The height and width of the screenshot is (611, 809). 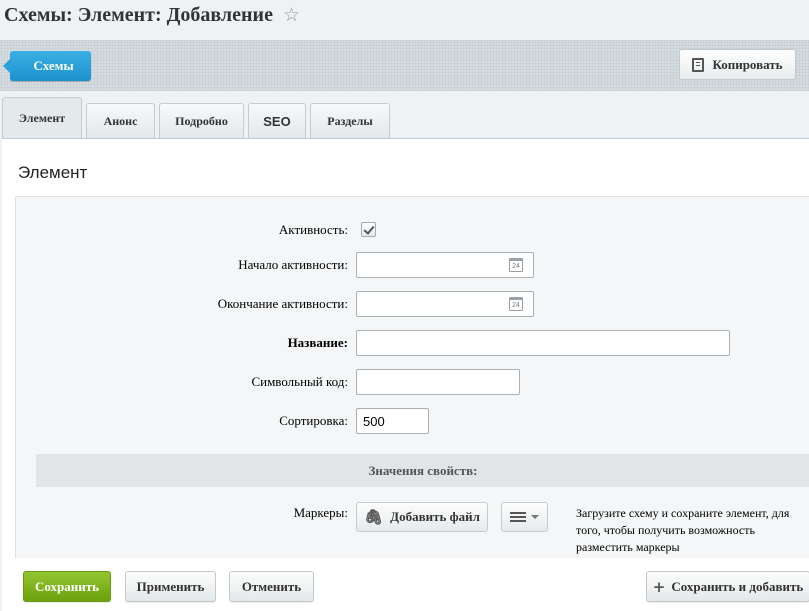 What do you see at coordinates (435, 516) in the screenshot?
I see `add-file-label: Добавить файл` at bounding box center [435, 516].